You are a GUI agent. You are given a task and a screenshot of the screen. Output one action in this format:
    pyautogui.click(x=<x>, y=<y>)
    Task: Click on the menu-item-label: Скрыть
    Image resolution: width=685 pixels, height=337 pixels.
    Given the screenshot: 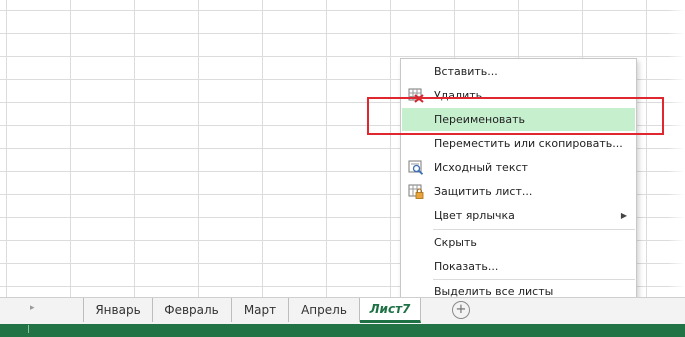 What is the action you would take?
    pyautogui.click(x=455, y=242)
    